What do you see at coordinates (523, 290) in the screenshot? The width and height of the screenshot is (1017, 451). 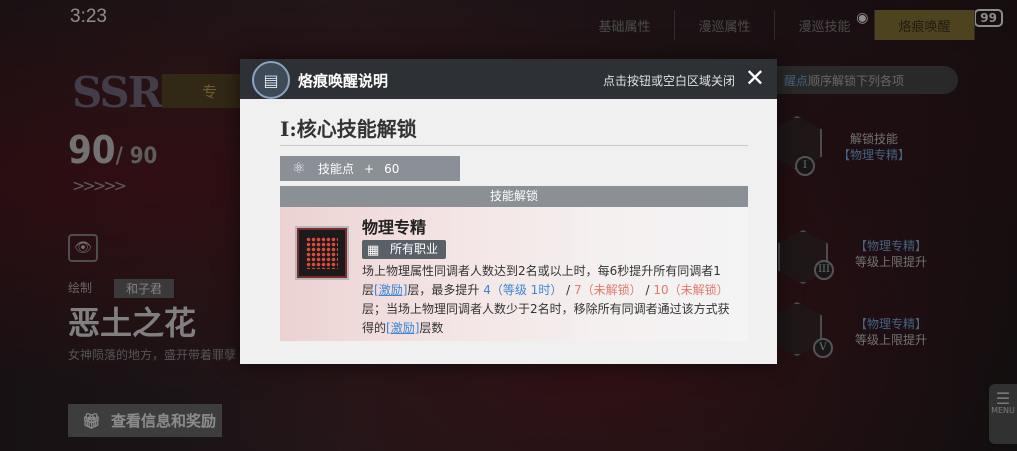 I see `level-1-value: 4（等级 1时）` at bounding box center [523, 290].